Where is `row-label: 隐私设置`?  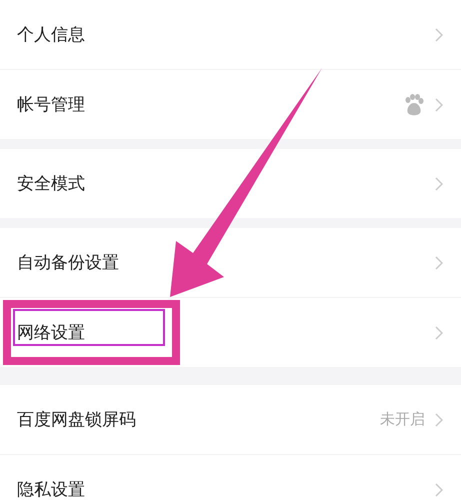 row-label: 隐私设置 is located at coordinates (51, 489).